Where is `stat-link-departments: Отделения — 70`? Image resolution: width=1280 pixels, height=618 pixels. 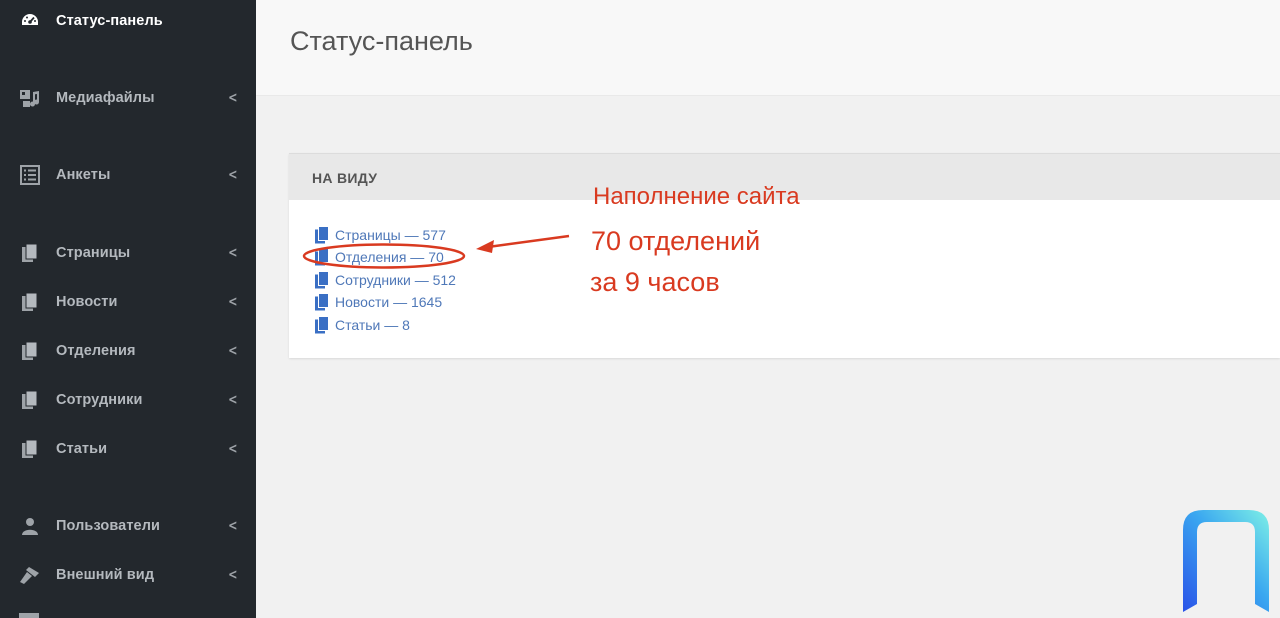
stat-link-departments: Отделения — 70 is located at coordinates (379, 257).